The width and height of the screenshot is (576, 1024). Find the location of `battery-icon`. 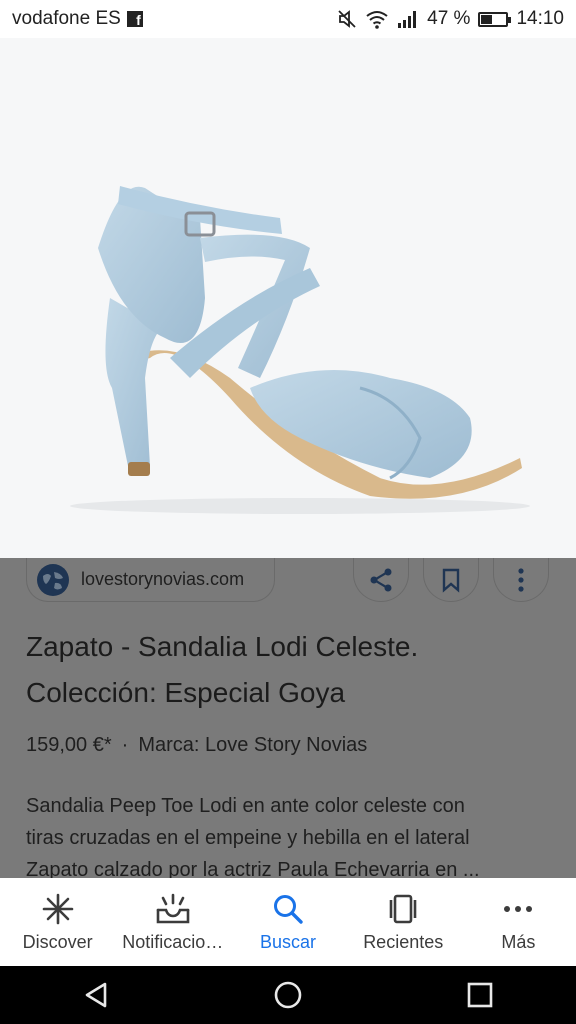

battery-icon is located at coordinates (495, 19).